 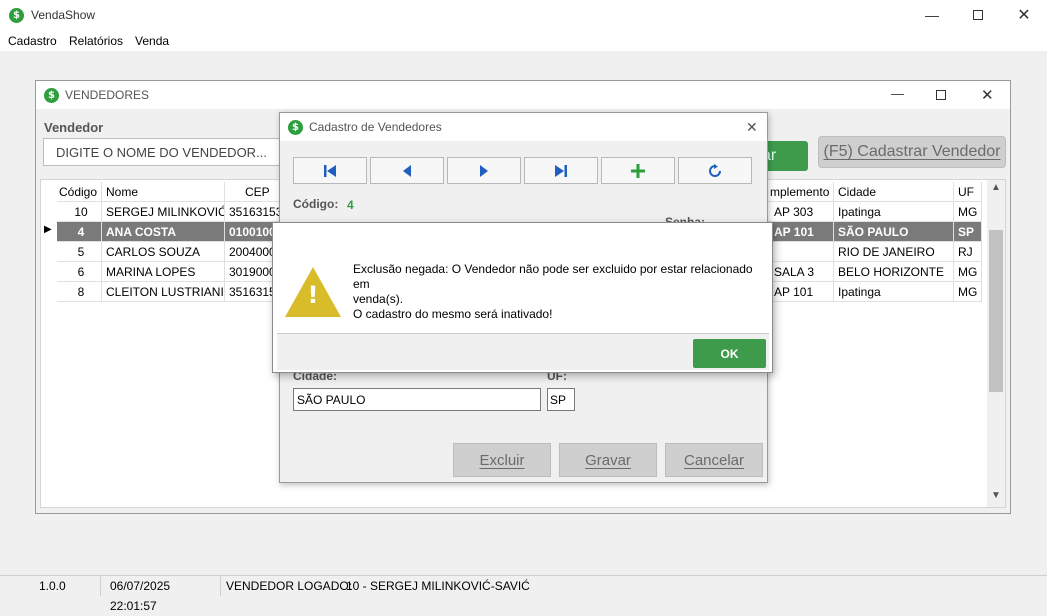 I want to click on codigo-label: Código:, so click(x=316, y=204).